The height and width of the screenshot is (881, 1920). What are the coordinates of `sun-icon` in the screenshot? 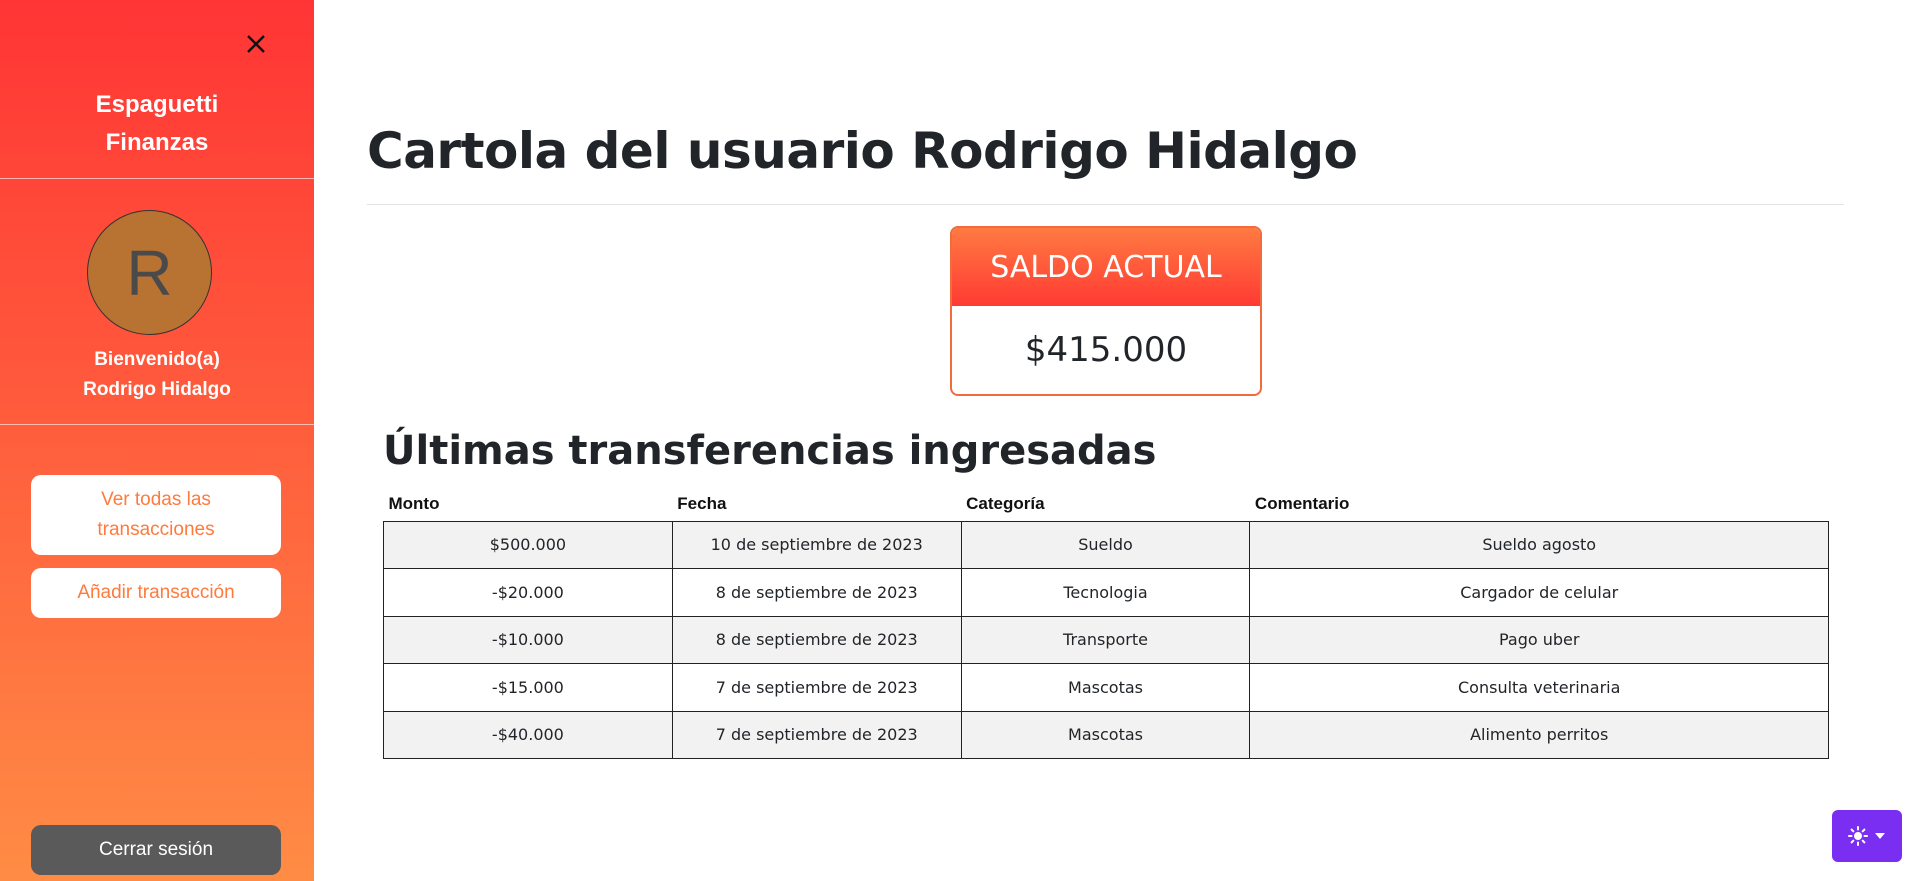 It's located at (1858, 836).